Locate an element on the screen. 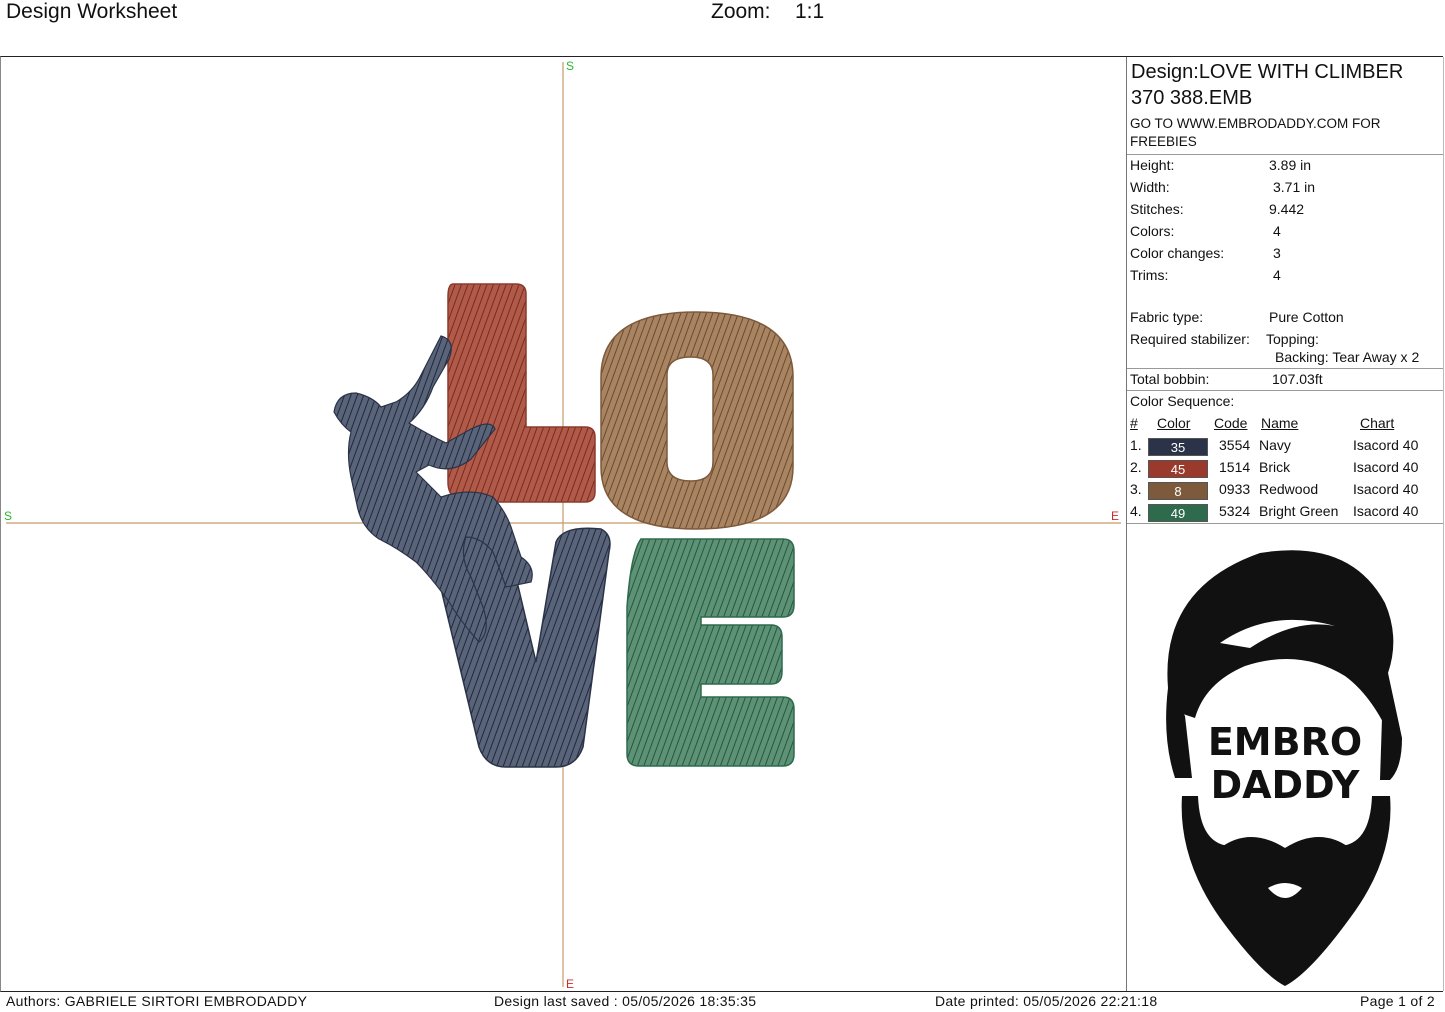  stat-label: Stitches: is located at coordinates (1157, 209).